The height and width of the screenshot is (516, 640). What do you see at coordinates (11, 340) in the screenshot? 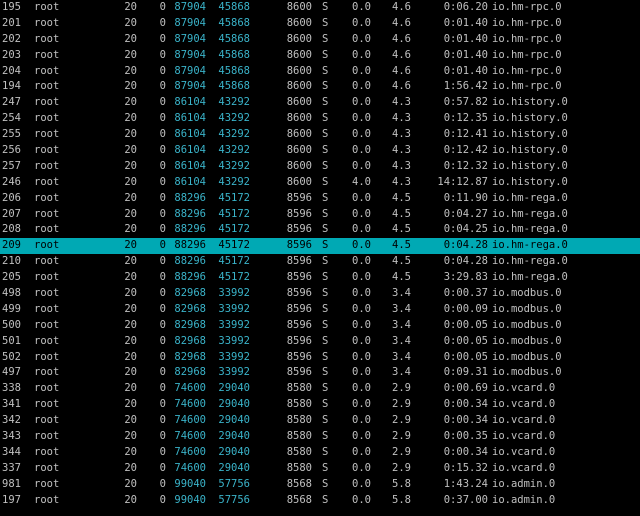
I see `pid-cell: 501` at bounding box center [11, 340].